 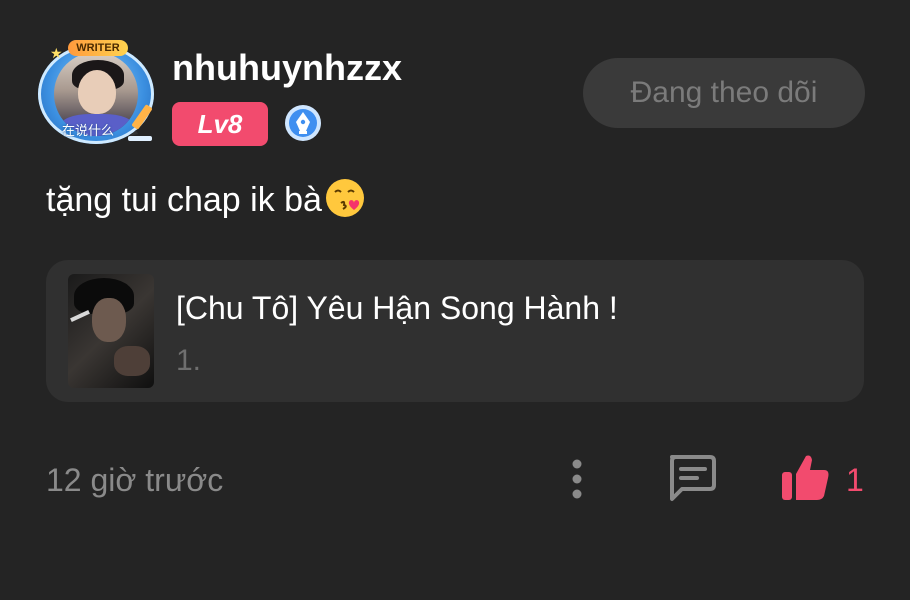 I want to click on avatar-face, so click(x=97, y=92).